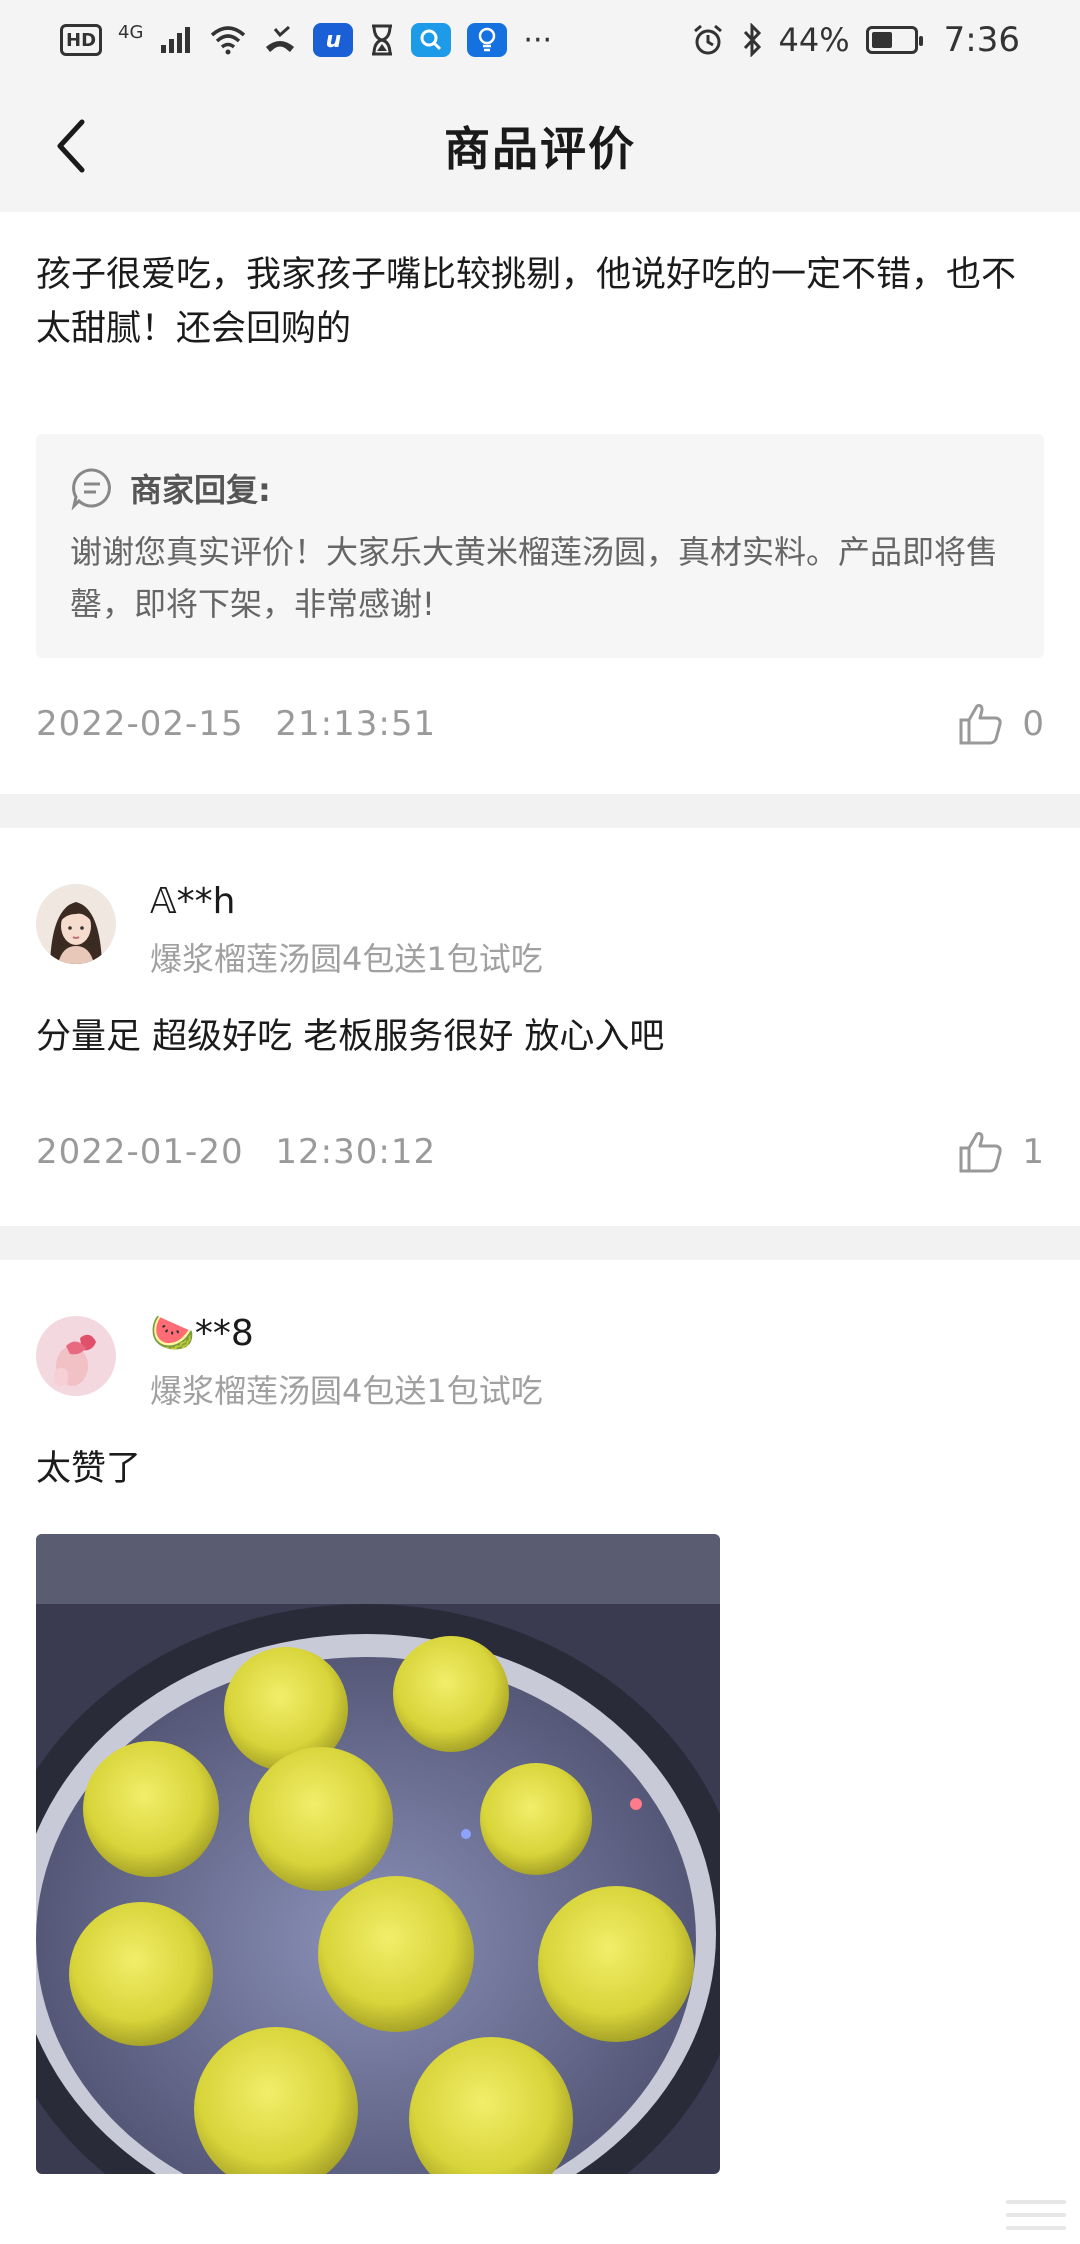 This screenshot has height=2244, width=1080. What do you see at coordinates (1033, 1152) in the screenshot?
I see `like-count: 1` at bounding box center [1033, 1152].